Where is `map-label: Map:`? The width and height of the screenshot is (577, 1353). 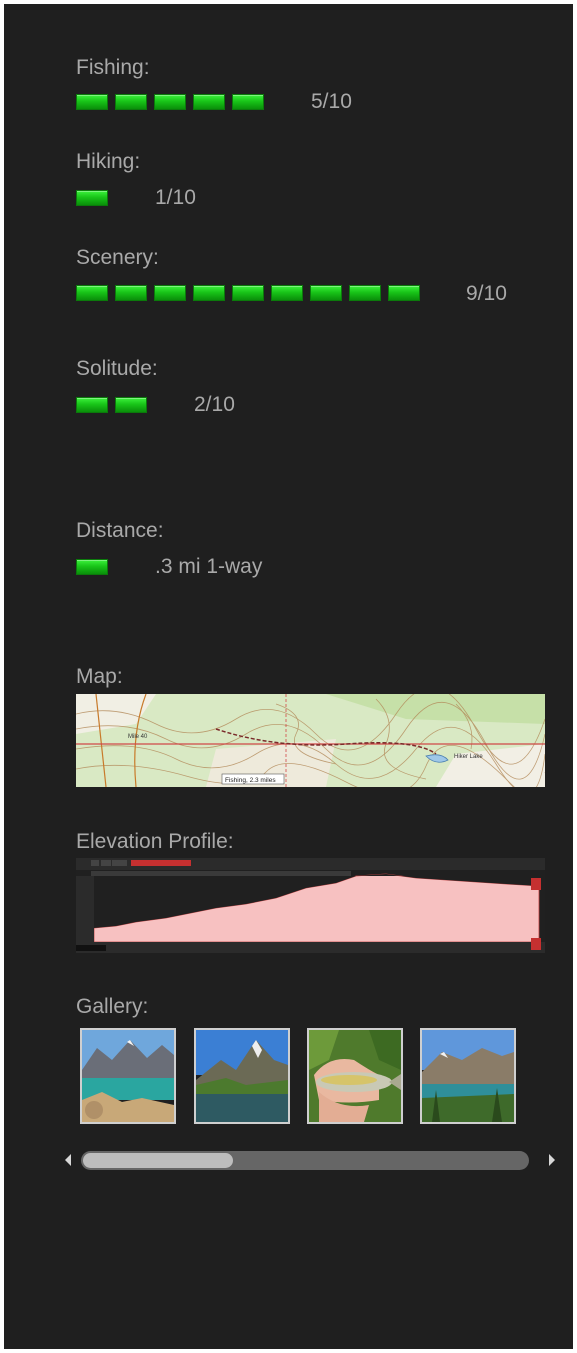 map-label: Map: is located at coordinates (99, 676).